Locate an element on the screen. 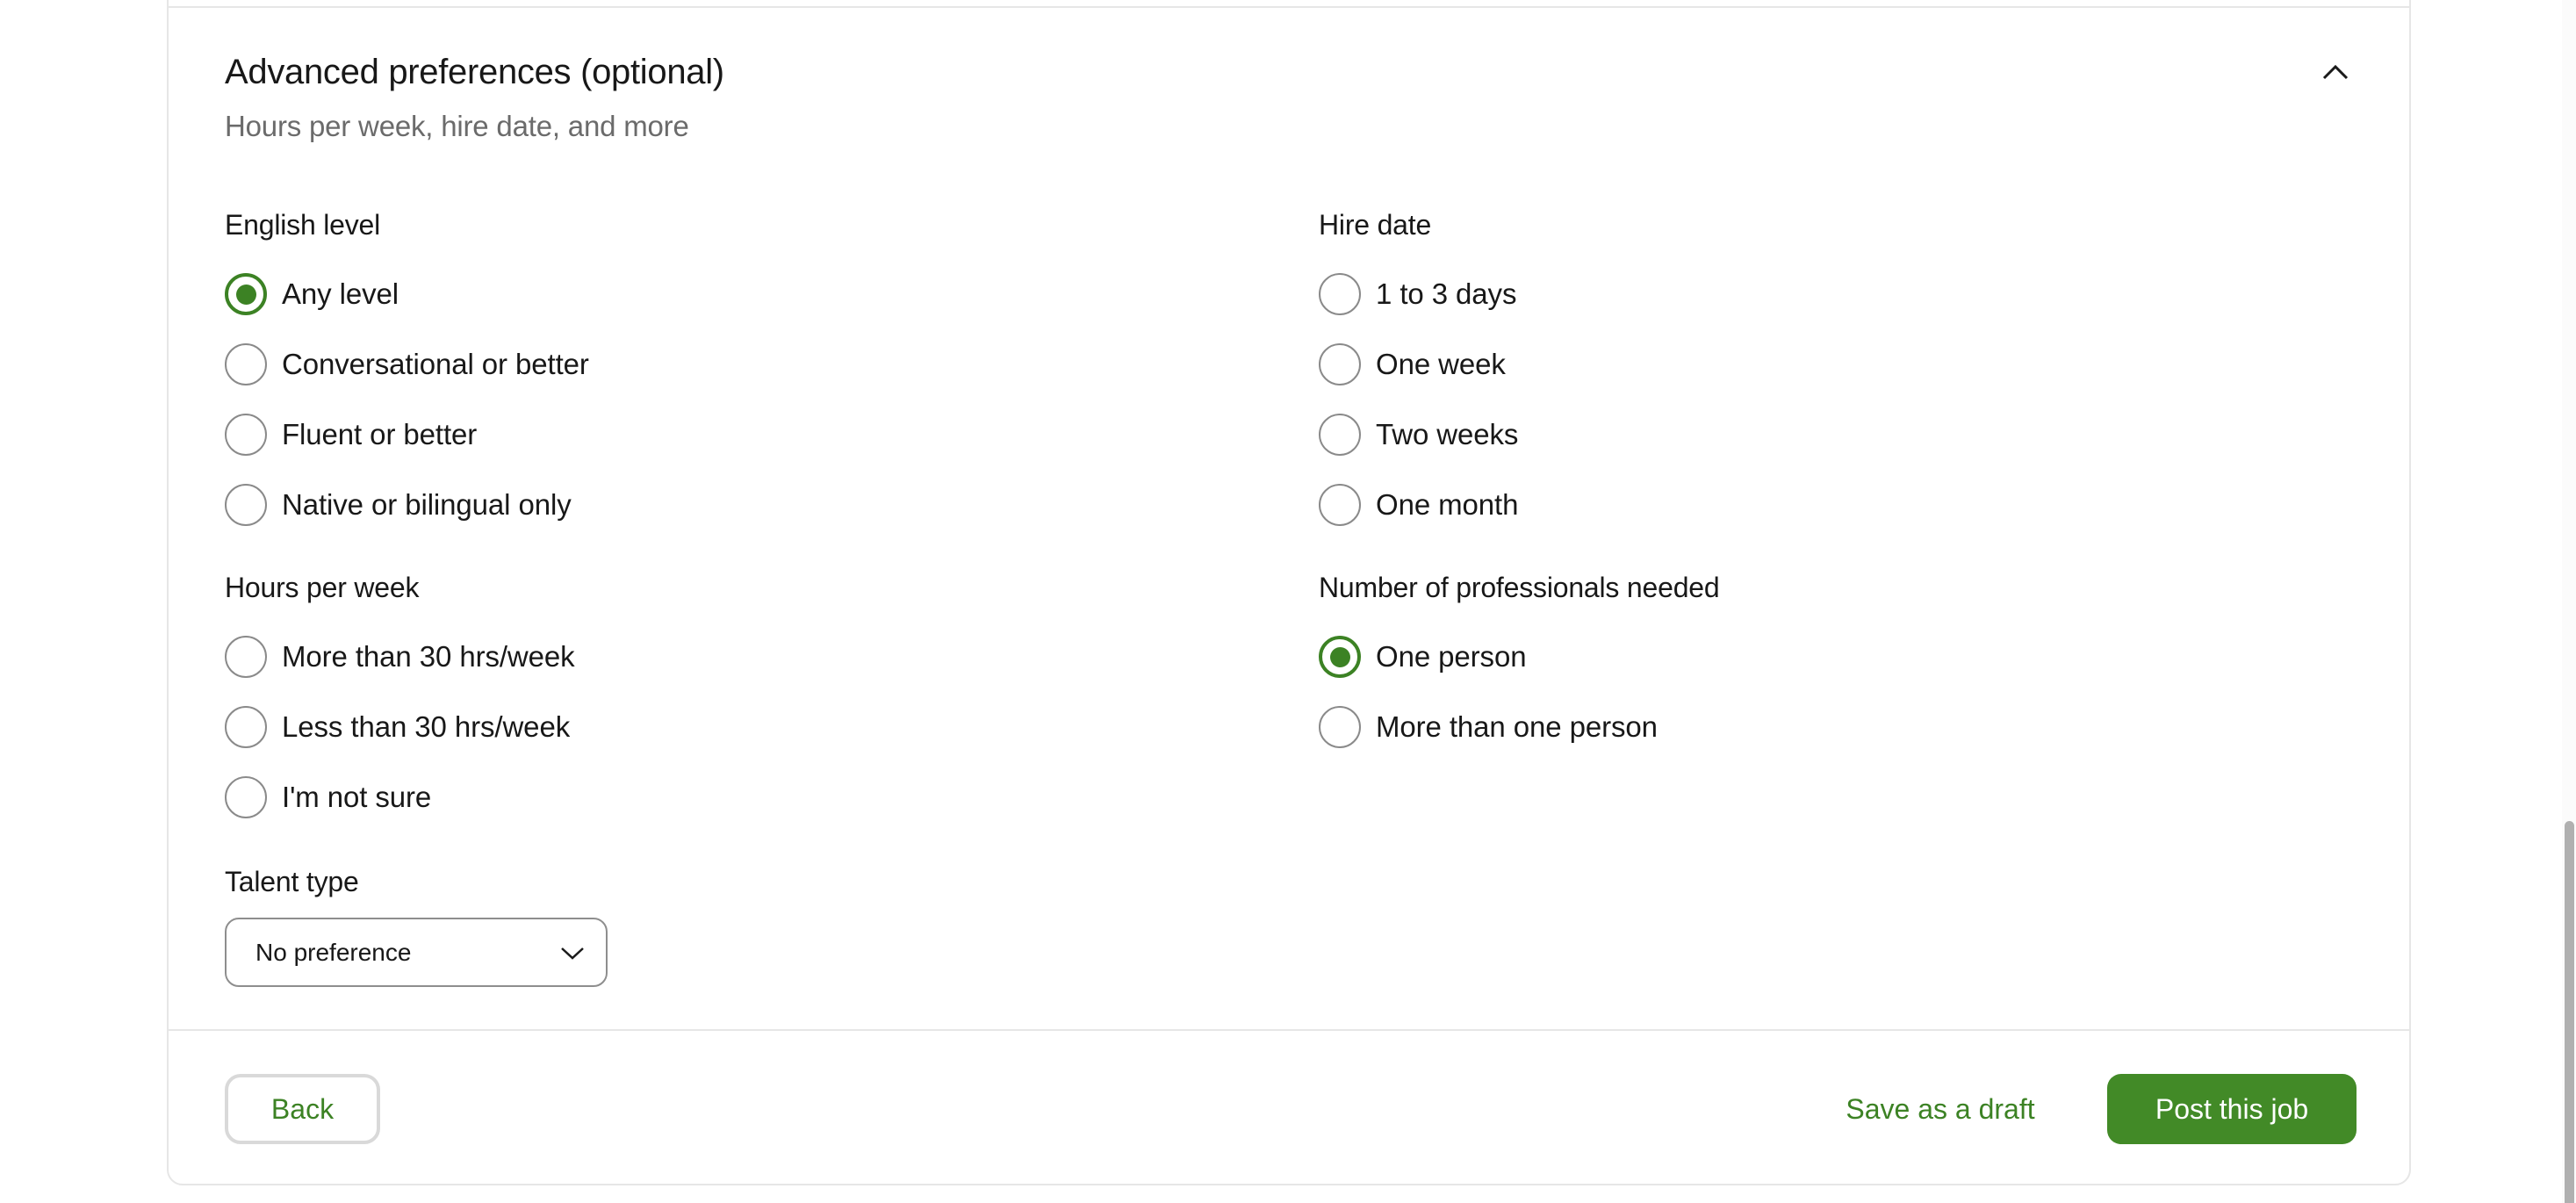  radio-english-conversational: Conversational or better is located at coordinates (407, 364).